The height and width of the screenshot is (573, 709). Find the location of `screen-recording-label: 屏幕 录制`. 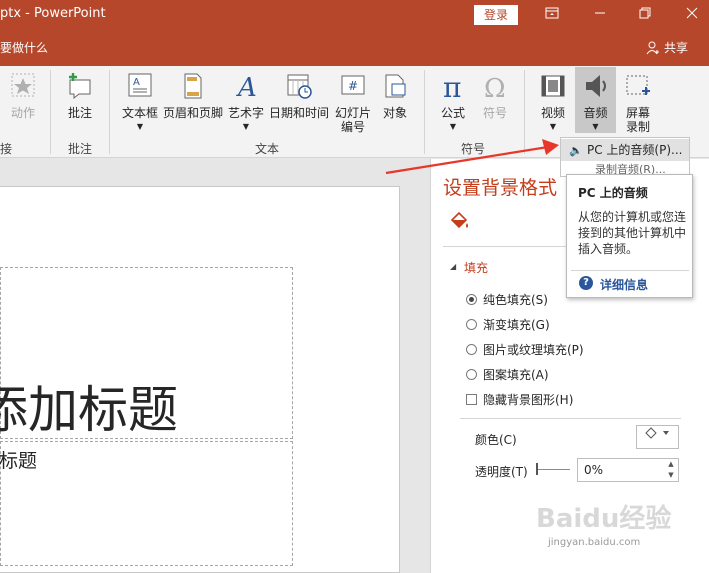

screen-recording-label: 屏幕 录制 is located at coordinates (637, 120).